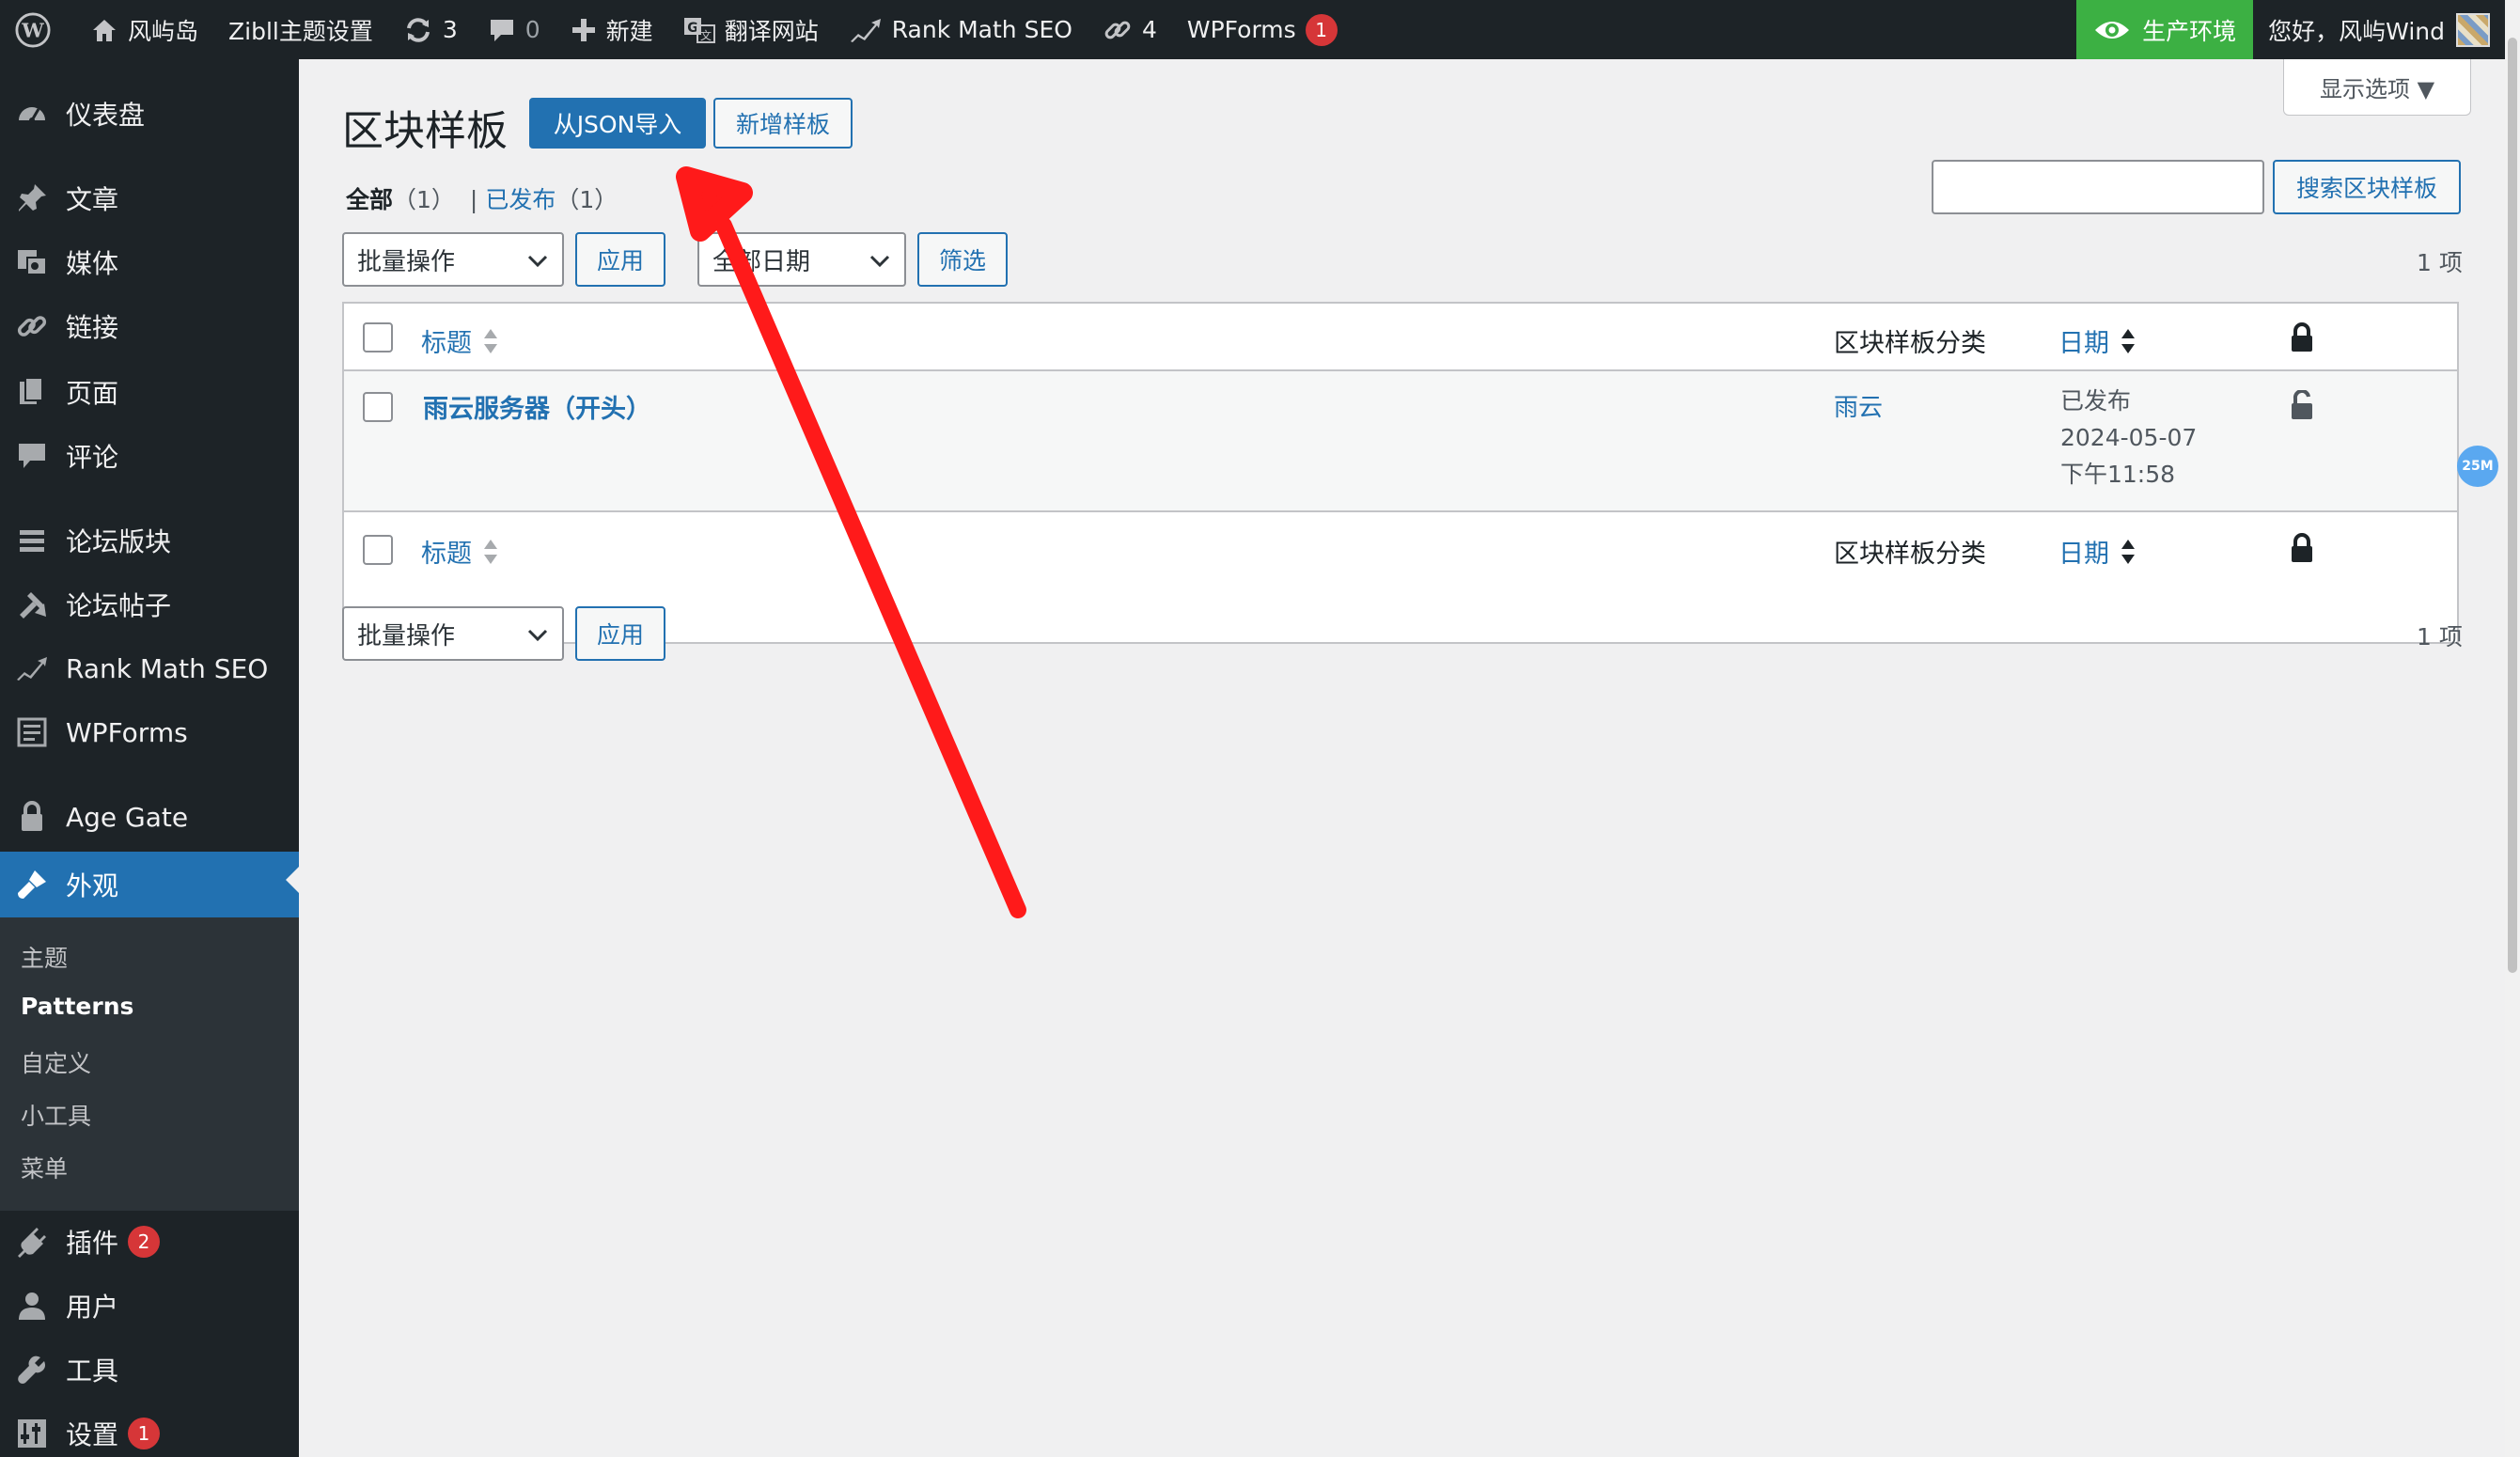 Image resolution: width=2520 pixels, height=1457 pixels. I want to click on sidebar-item-settings: 设置 1, so click(149, 1431).